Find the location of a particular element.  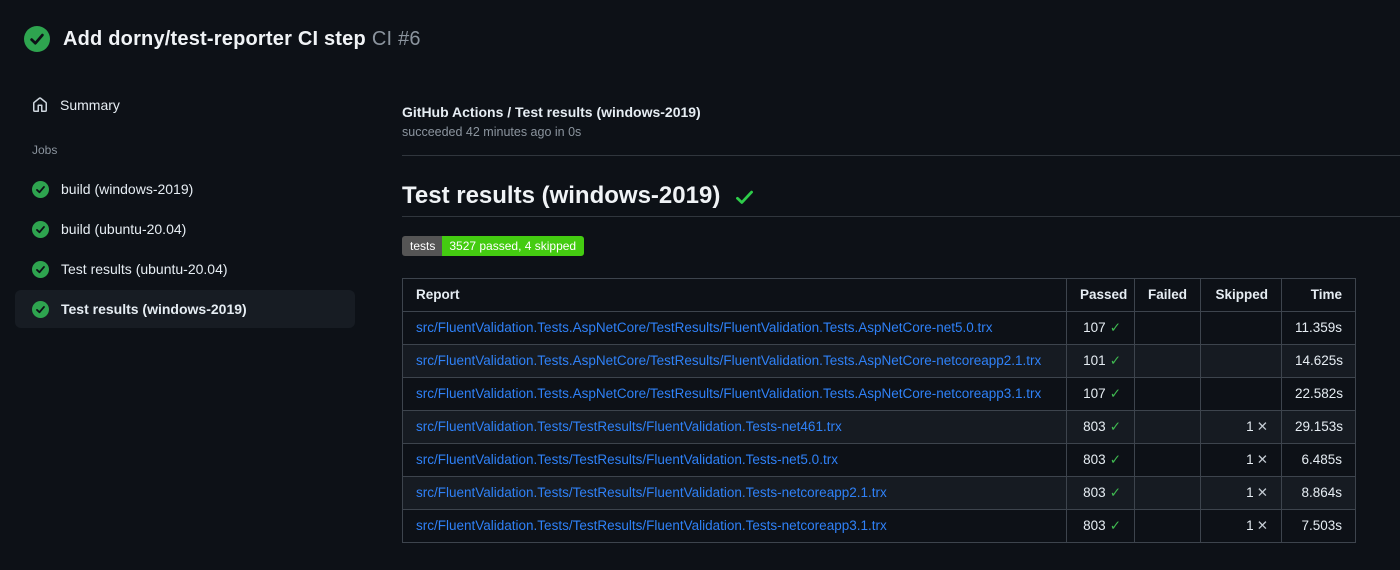

jobs-section-heading: Jobs is located at coordinates (45, 150).